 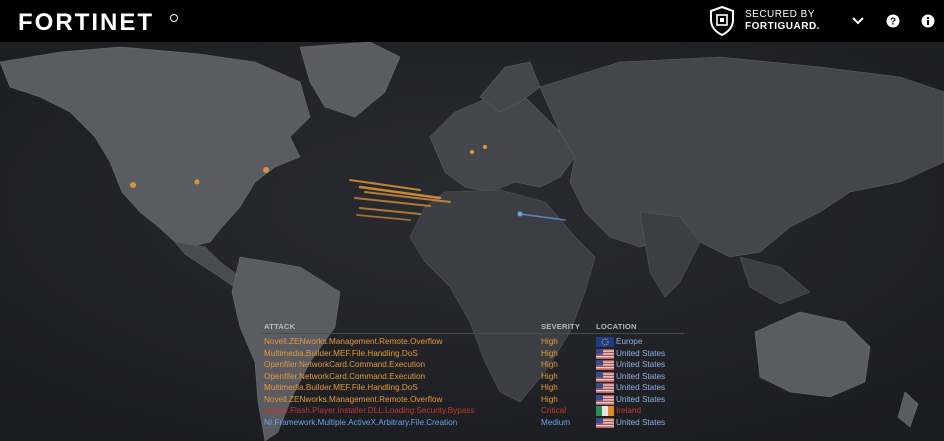 I want to click on header-severity: SEVERITY, so click(x=561, y=326).